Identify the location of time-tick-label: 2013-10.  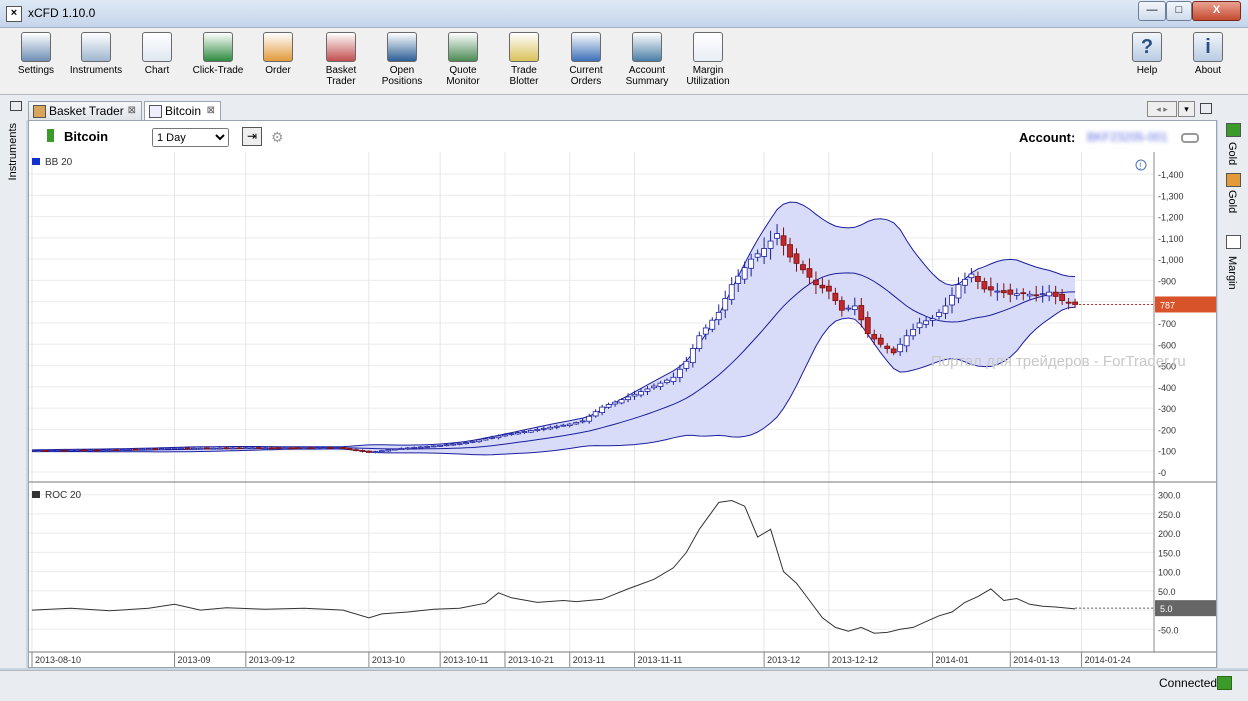
(388, 660).